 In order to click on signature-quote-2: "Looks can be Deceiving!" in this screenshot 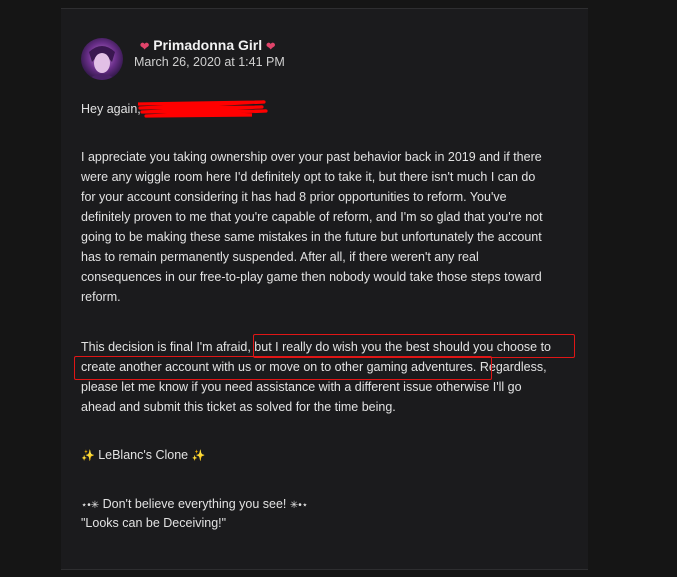, I will do `click(154, 523)`.